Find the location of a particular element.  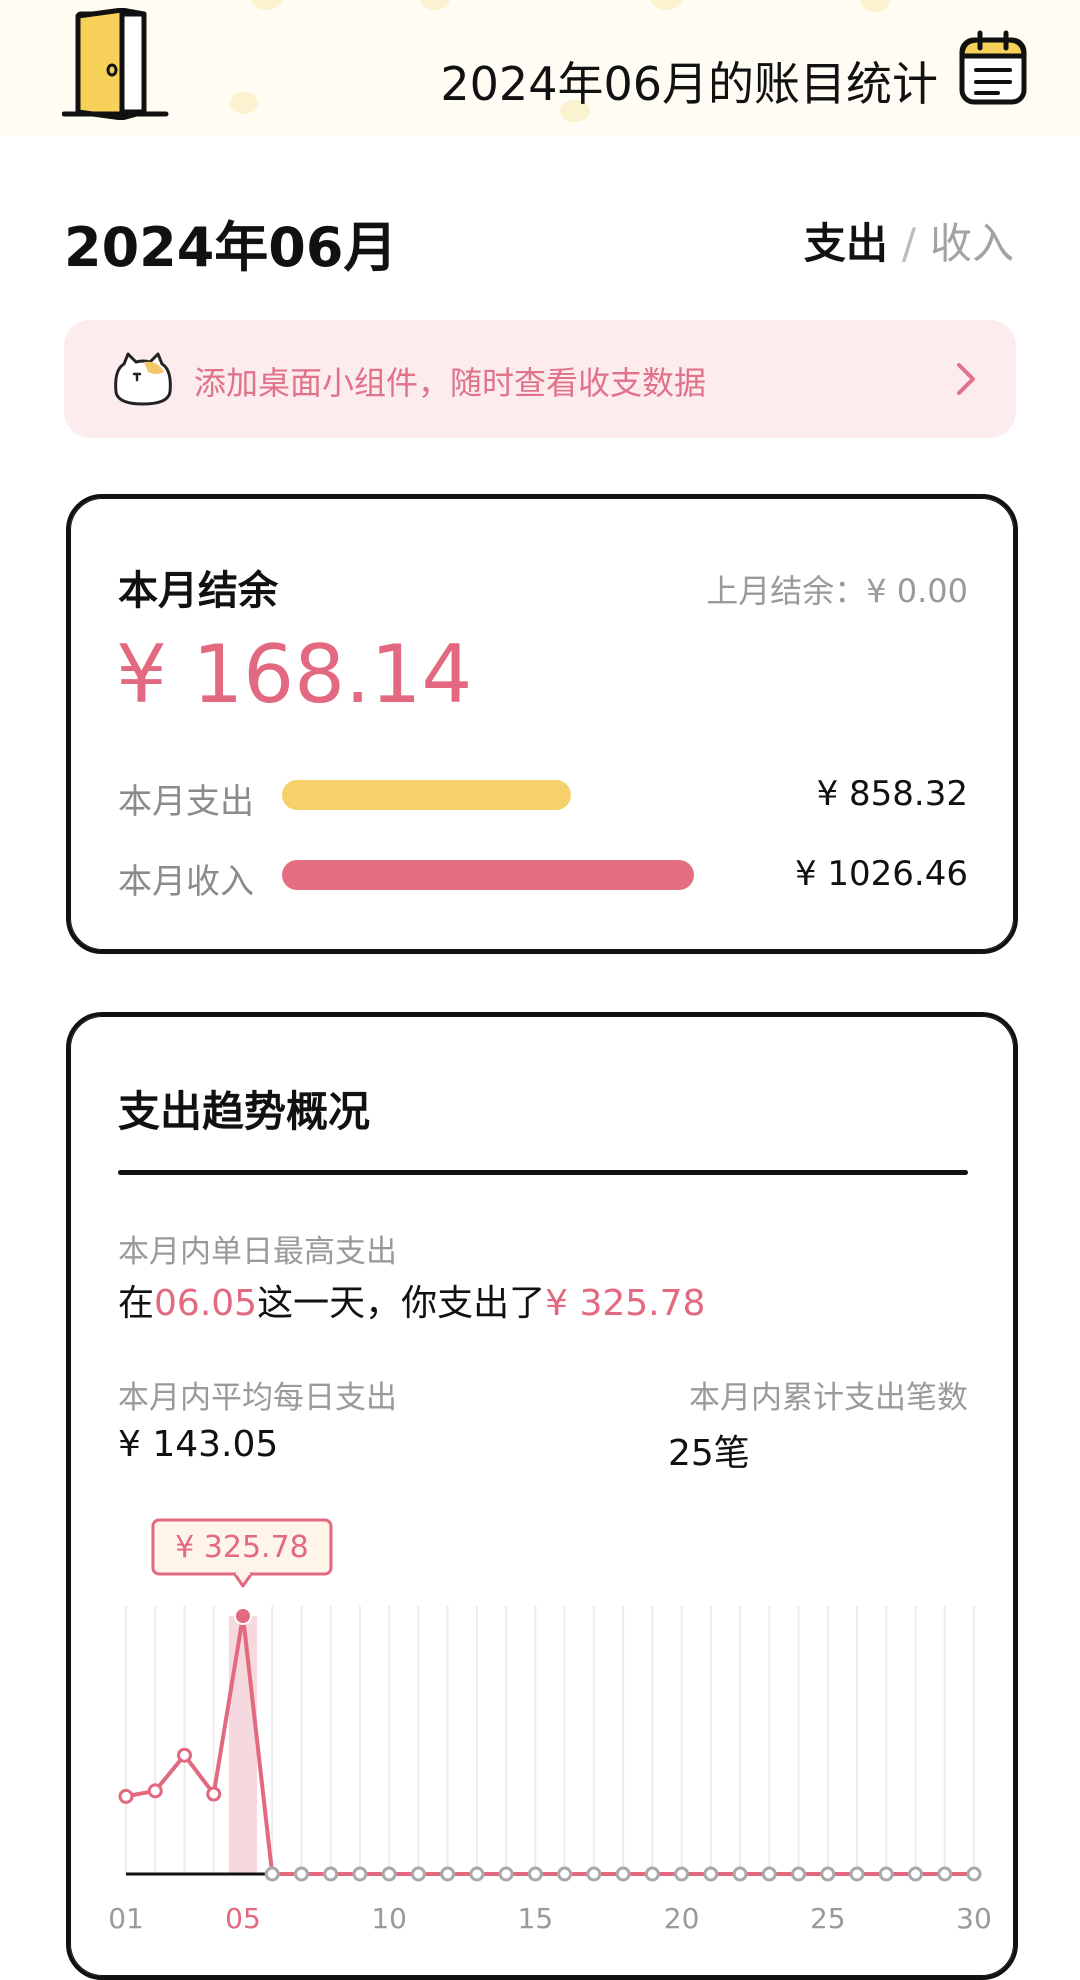

trend-title: 支出趋势概况 is located at coordinates (244, 1111).